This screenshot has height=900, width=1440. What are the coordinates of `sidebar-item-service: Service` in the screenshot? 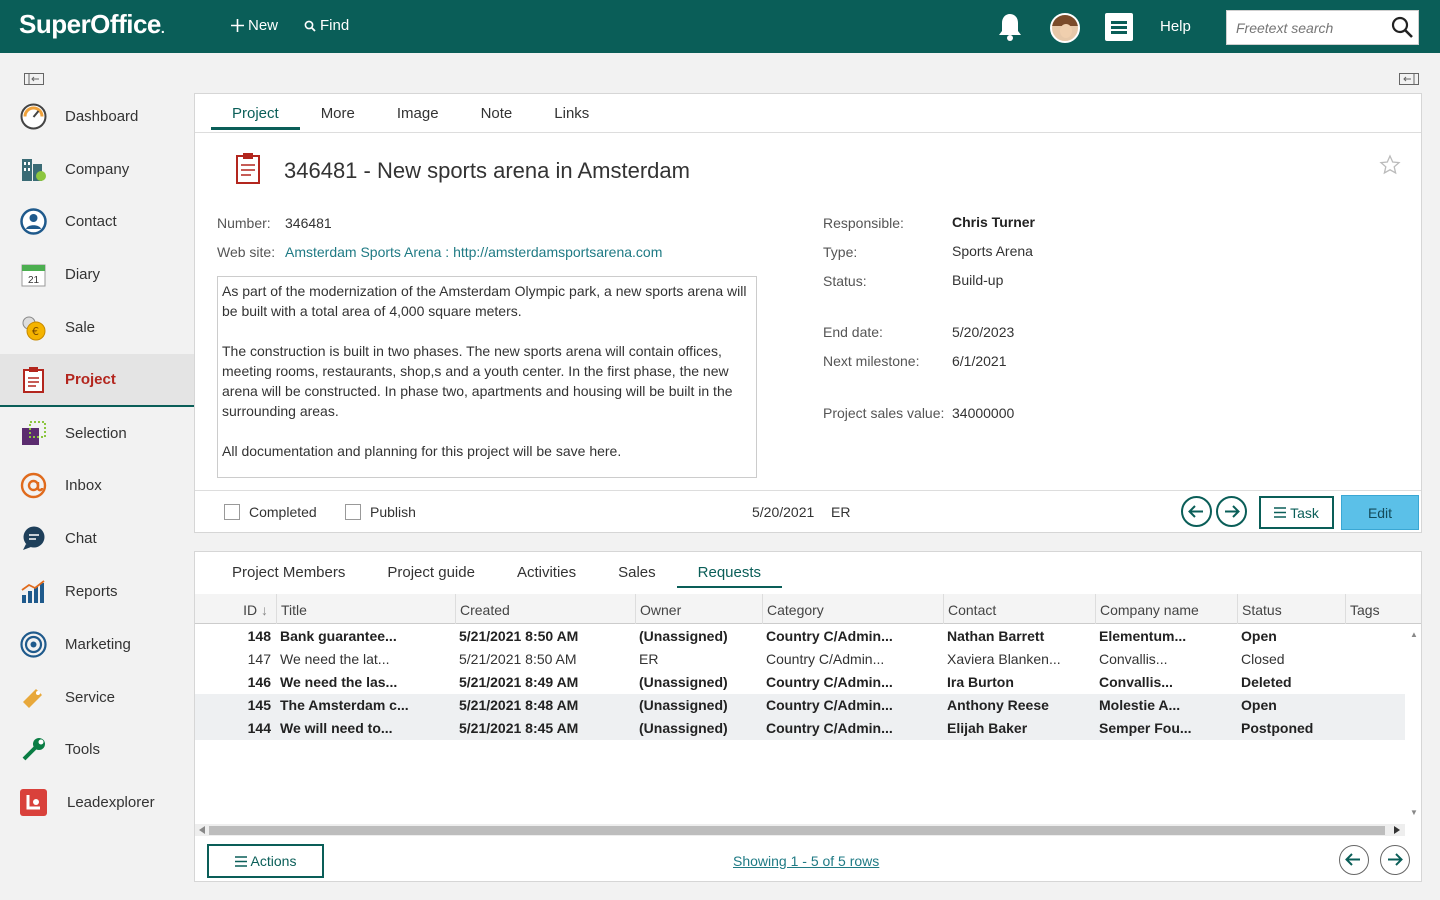 It's located at (97, 697).